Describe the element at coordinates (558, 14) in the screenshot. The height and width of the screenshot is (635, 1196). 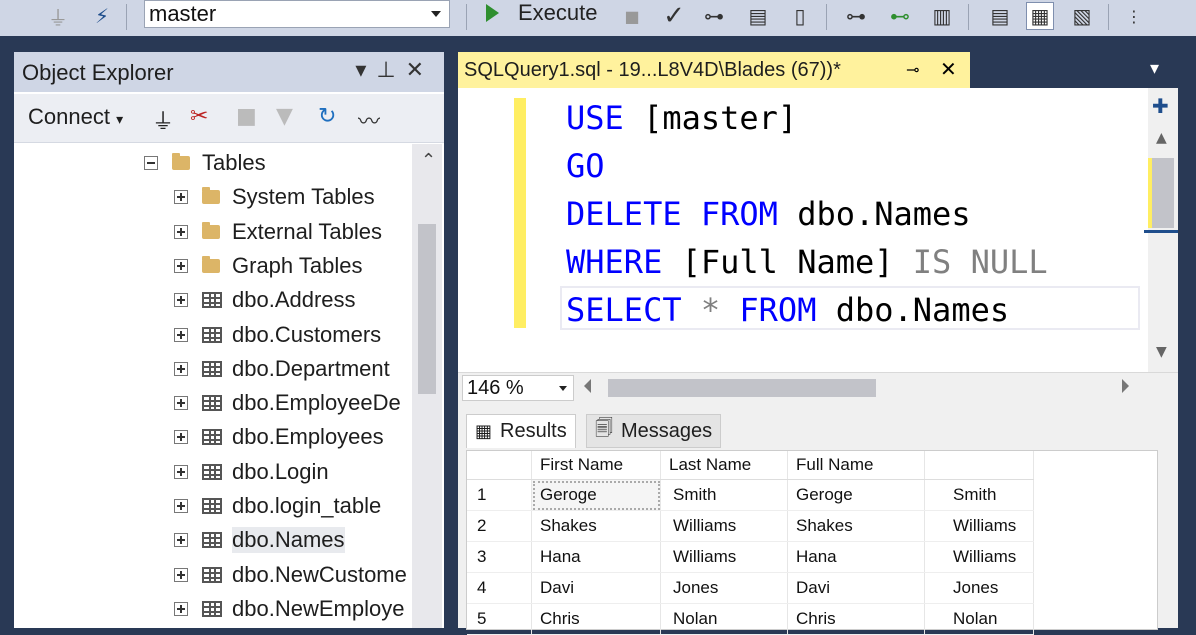
I see `execute-button: Execute` at that location.